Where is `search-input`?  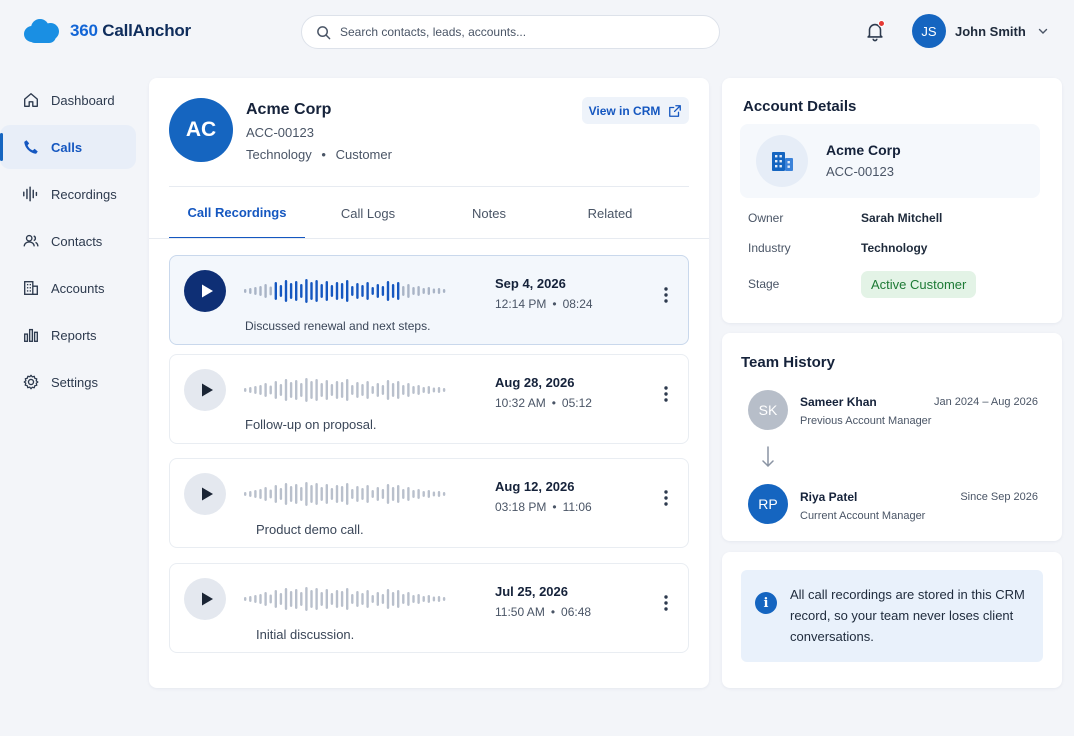 search-input is located at coordinates (520, 32).